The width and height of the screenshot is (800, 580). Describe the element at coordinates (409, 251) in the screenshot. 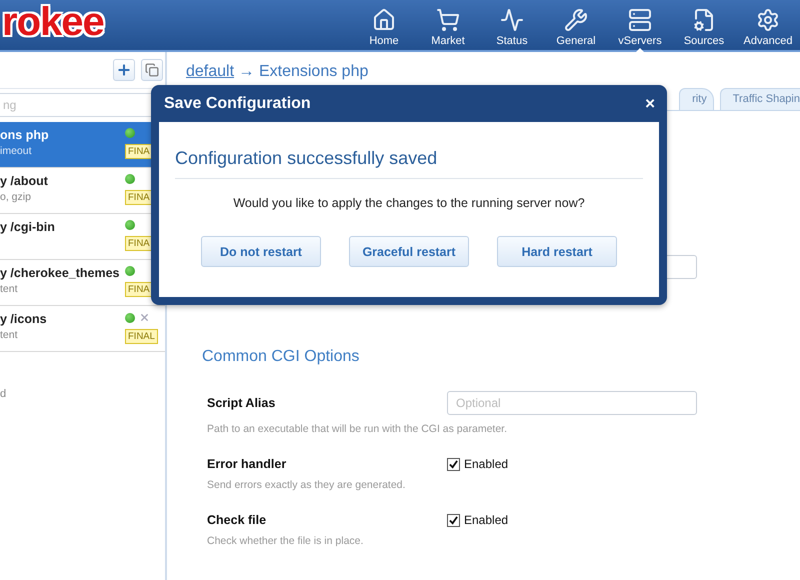

I see `restart-button: Graceful restart` at that location.